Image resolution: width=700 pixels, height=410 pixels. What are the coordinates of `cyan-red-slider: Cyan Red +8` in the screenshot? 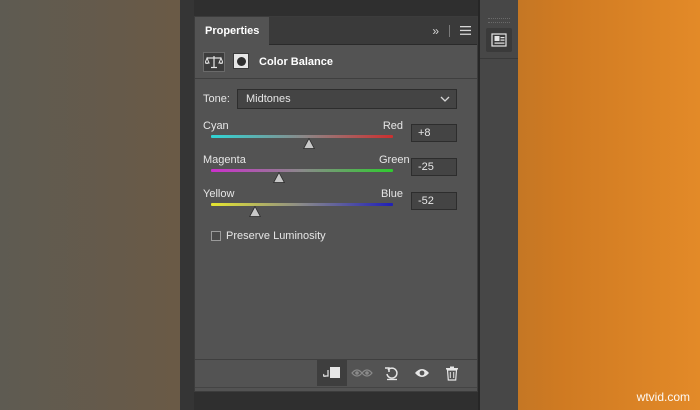 It's located at (336, 138).